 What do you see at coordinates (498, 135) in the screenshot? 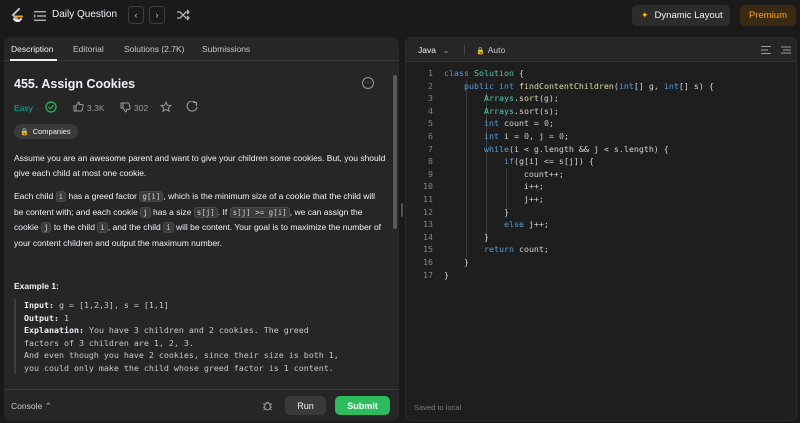
I see `code-line: 6 int i = 0, j = 0;` at bounding box center [498, 135].